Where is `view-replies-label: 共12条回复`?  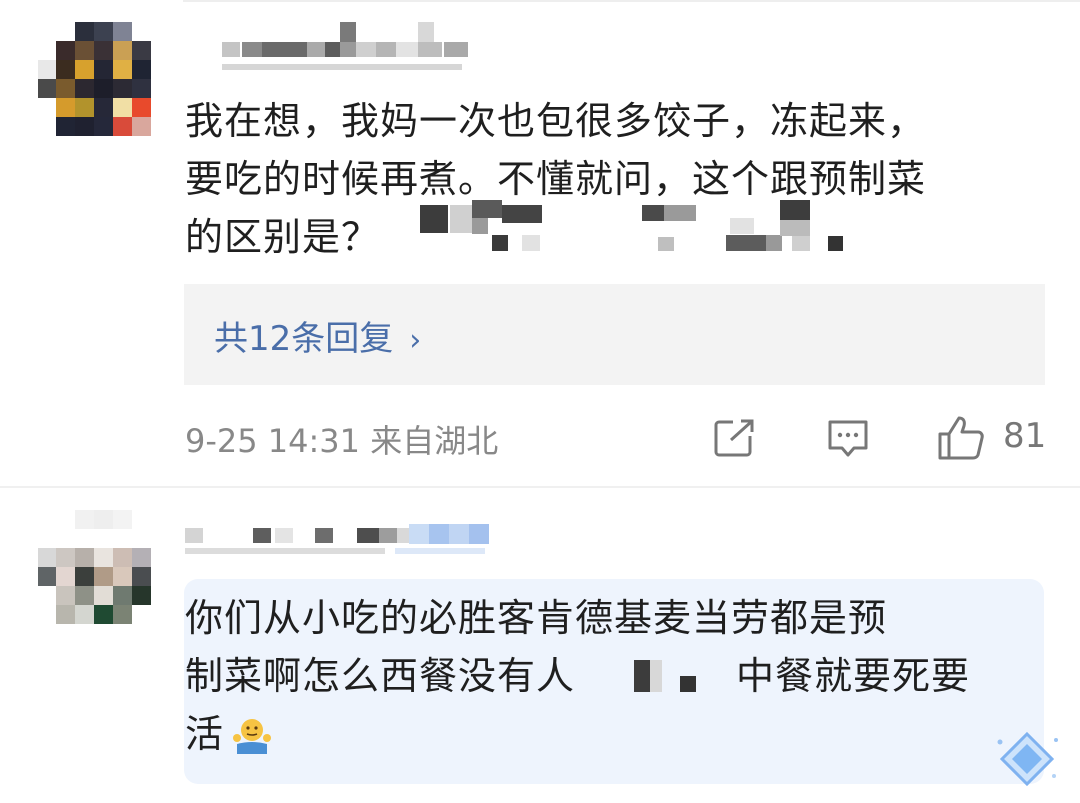 view-replies-label: 共12条回复 is located at coordinates (304, 339).